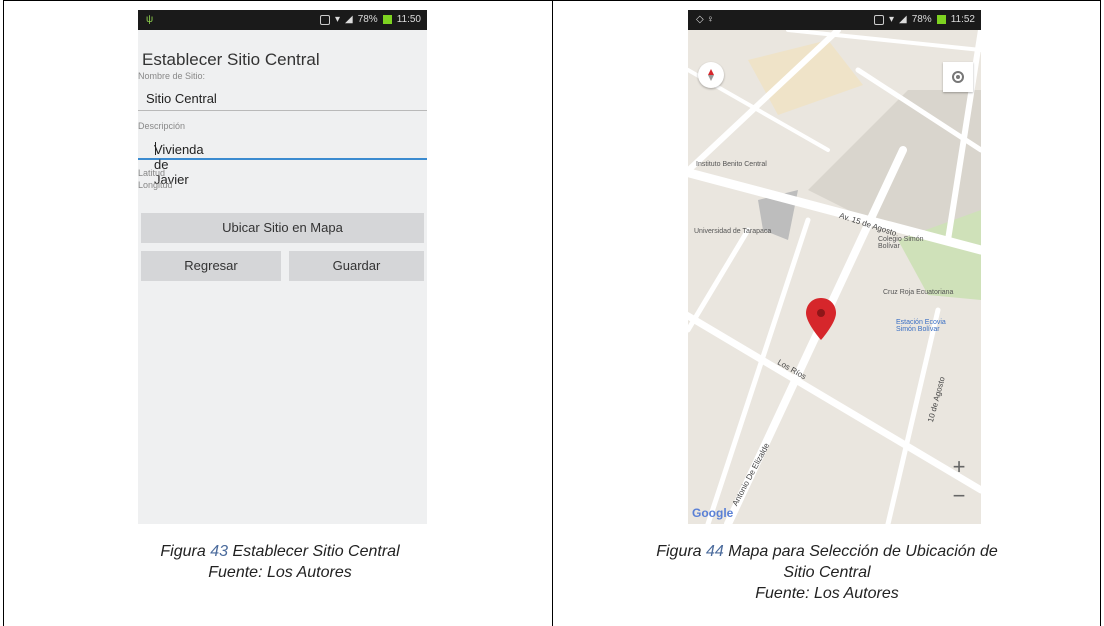 Image resolution: width=1104 pixels, height=626 pixels. What do you see at coordinates (834, 20) in the screenshot?
I see `status-bar: ◇ ♀ ▾ ◢ 78% 11:52` at bounding box center [834, 20].